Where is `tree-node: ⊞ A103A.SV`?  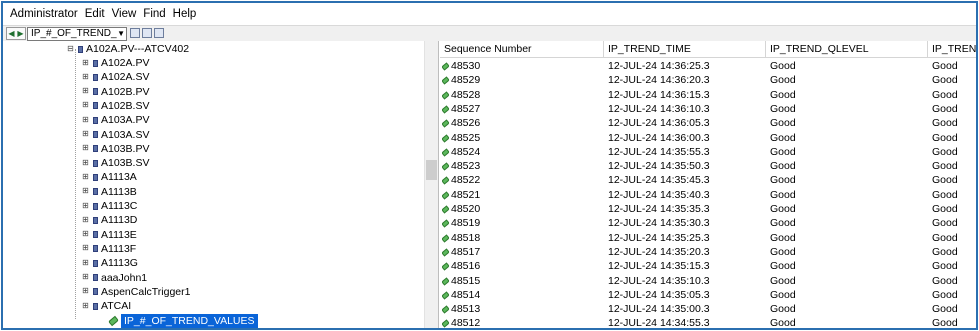
tree-node: ⊞ A103A.SV is located at coordinates (115, 135).